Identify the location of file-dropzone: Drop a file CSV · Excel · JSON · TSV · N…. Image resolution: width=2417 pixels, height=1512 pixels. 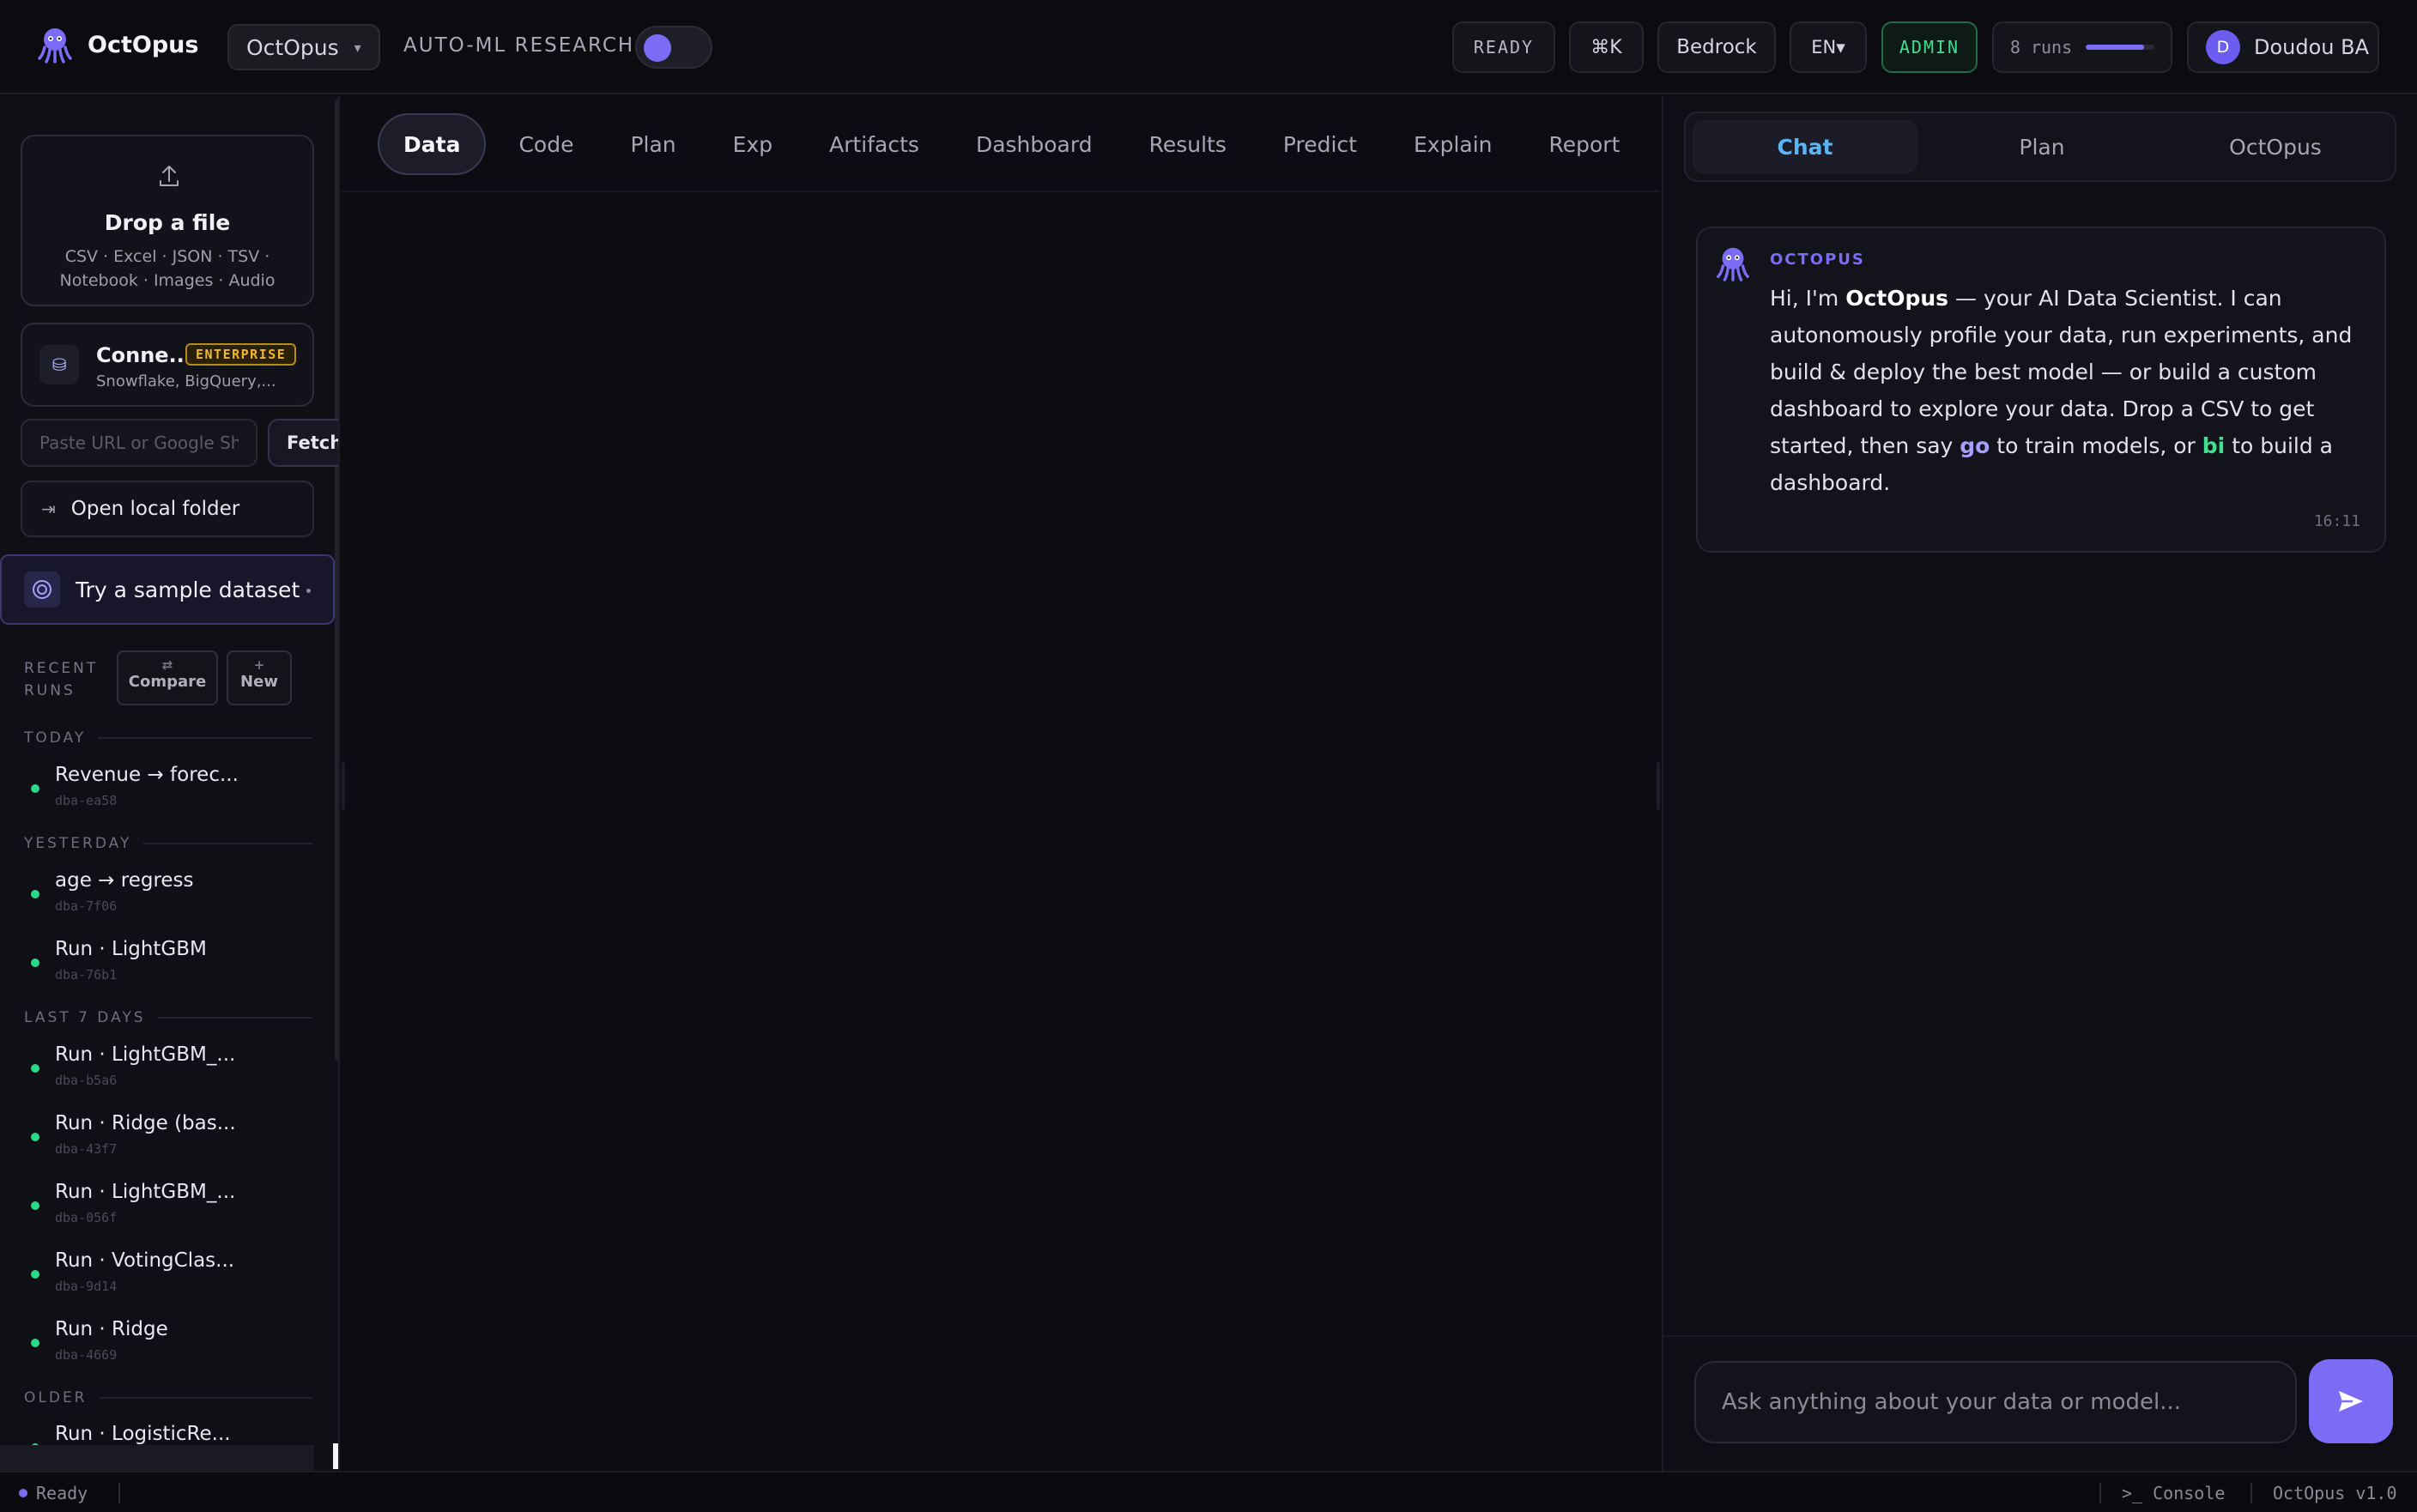
(167, 220).